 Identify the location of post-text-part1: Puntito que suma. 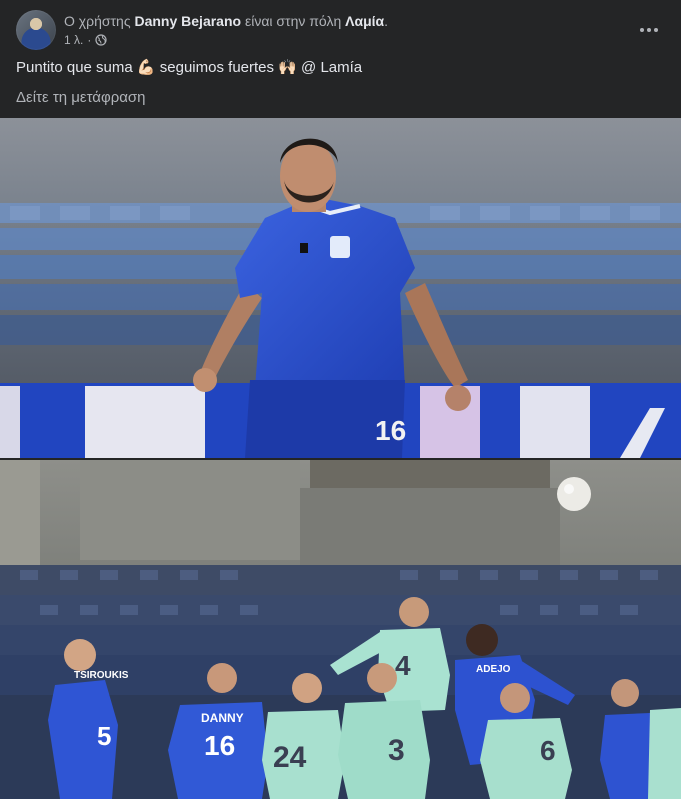
(74, 67).